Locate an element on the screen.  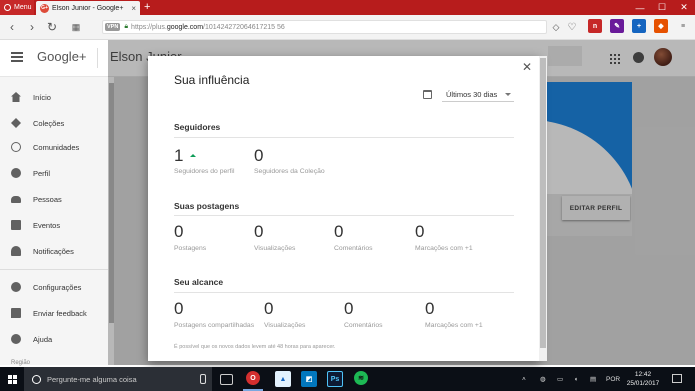
opera-menu-button: Menu is located at coordinates (17, 7).